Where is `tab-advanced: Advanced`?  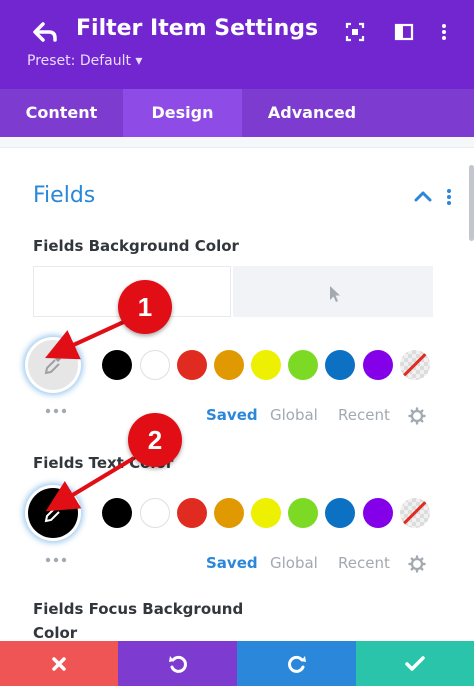 tab-advanced: Advanced is located at coordinates (312, 113).